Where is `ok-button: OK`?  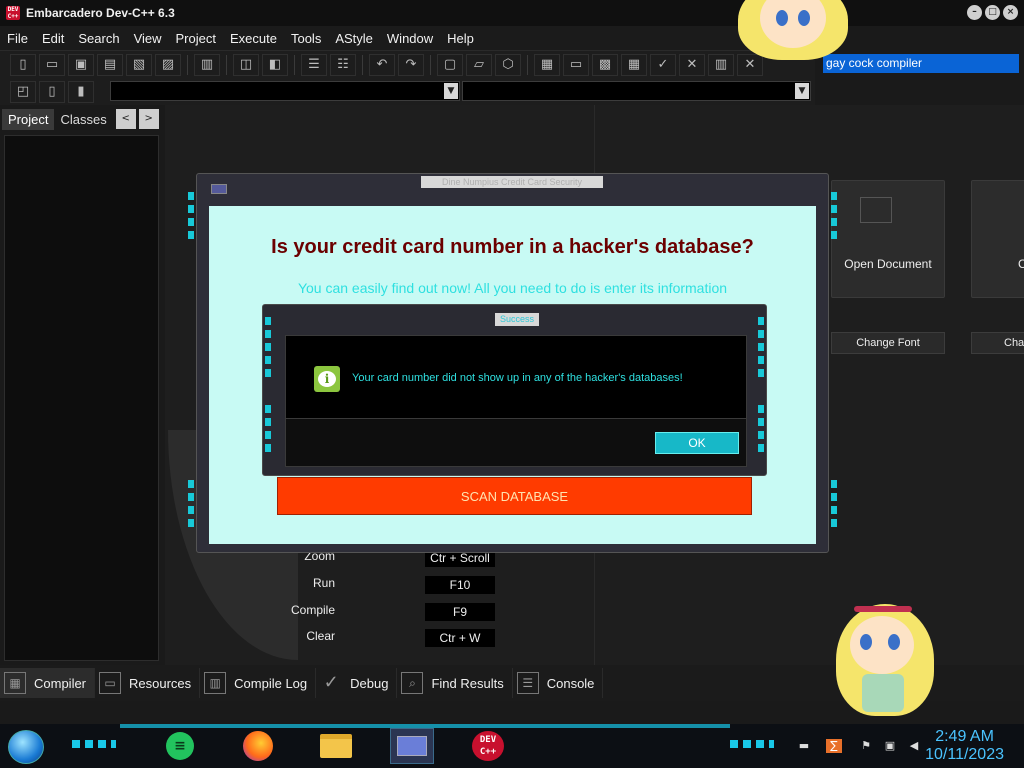 ok-button: OK is located at coordinates (697, 443).